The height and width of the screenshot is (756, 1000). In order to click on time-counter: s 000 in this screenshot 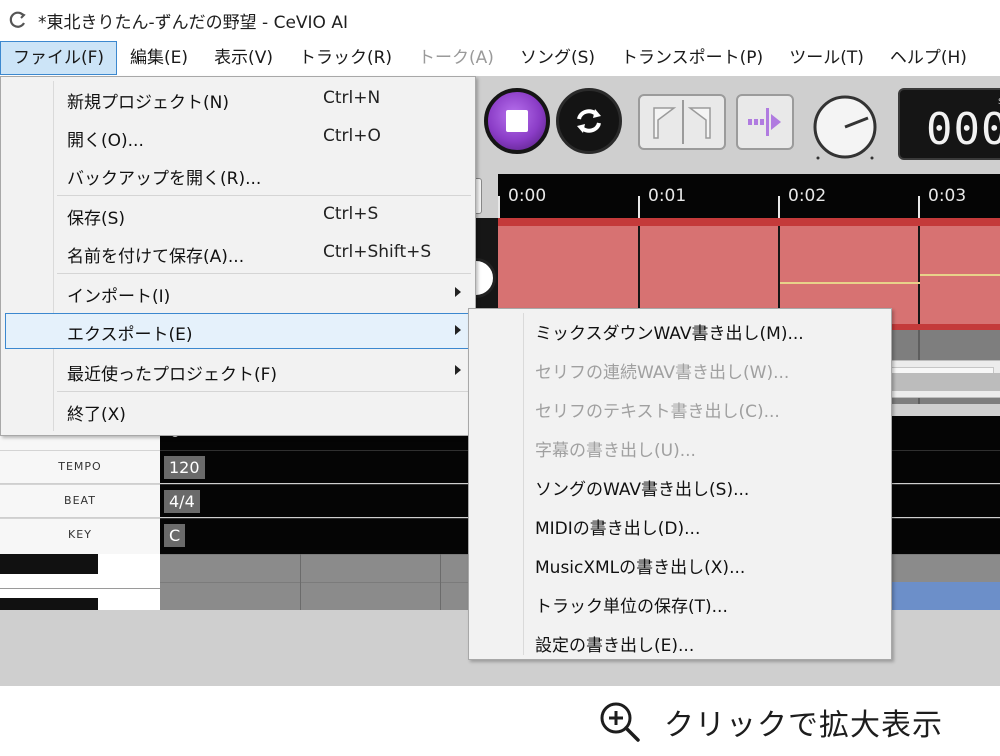, I will do `click(949, 124)`.